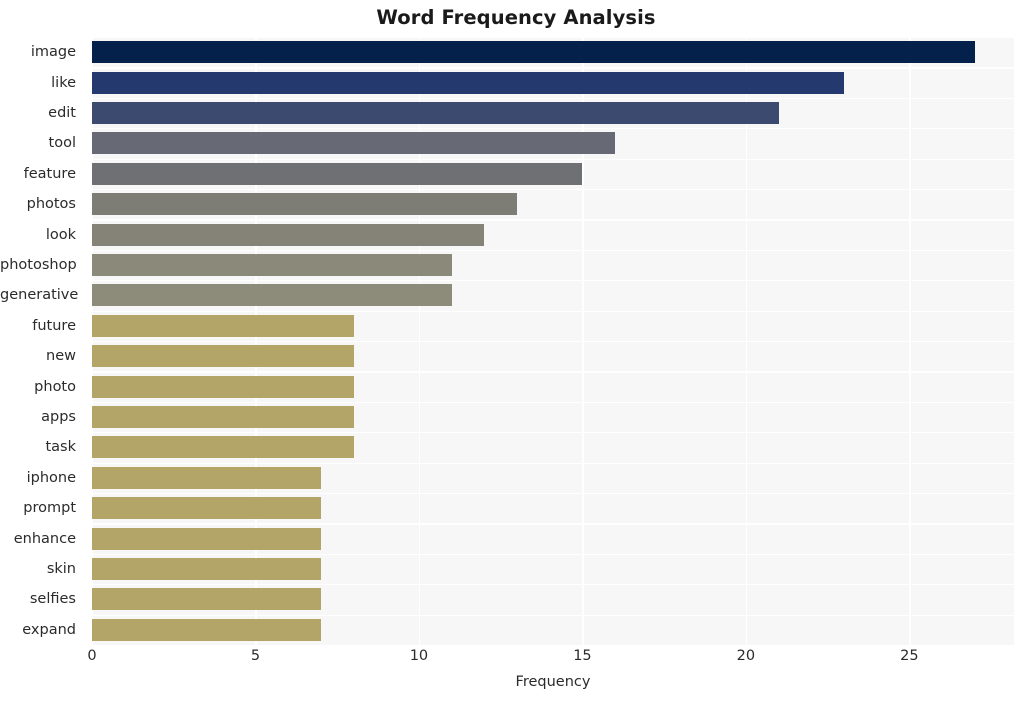 The height and width of the screenshot is (701, 1032). Describe the element at coordinates (746, 656) in the screenshot. I see `x-axis-tick-label: 20` at that location.